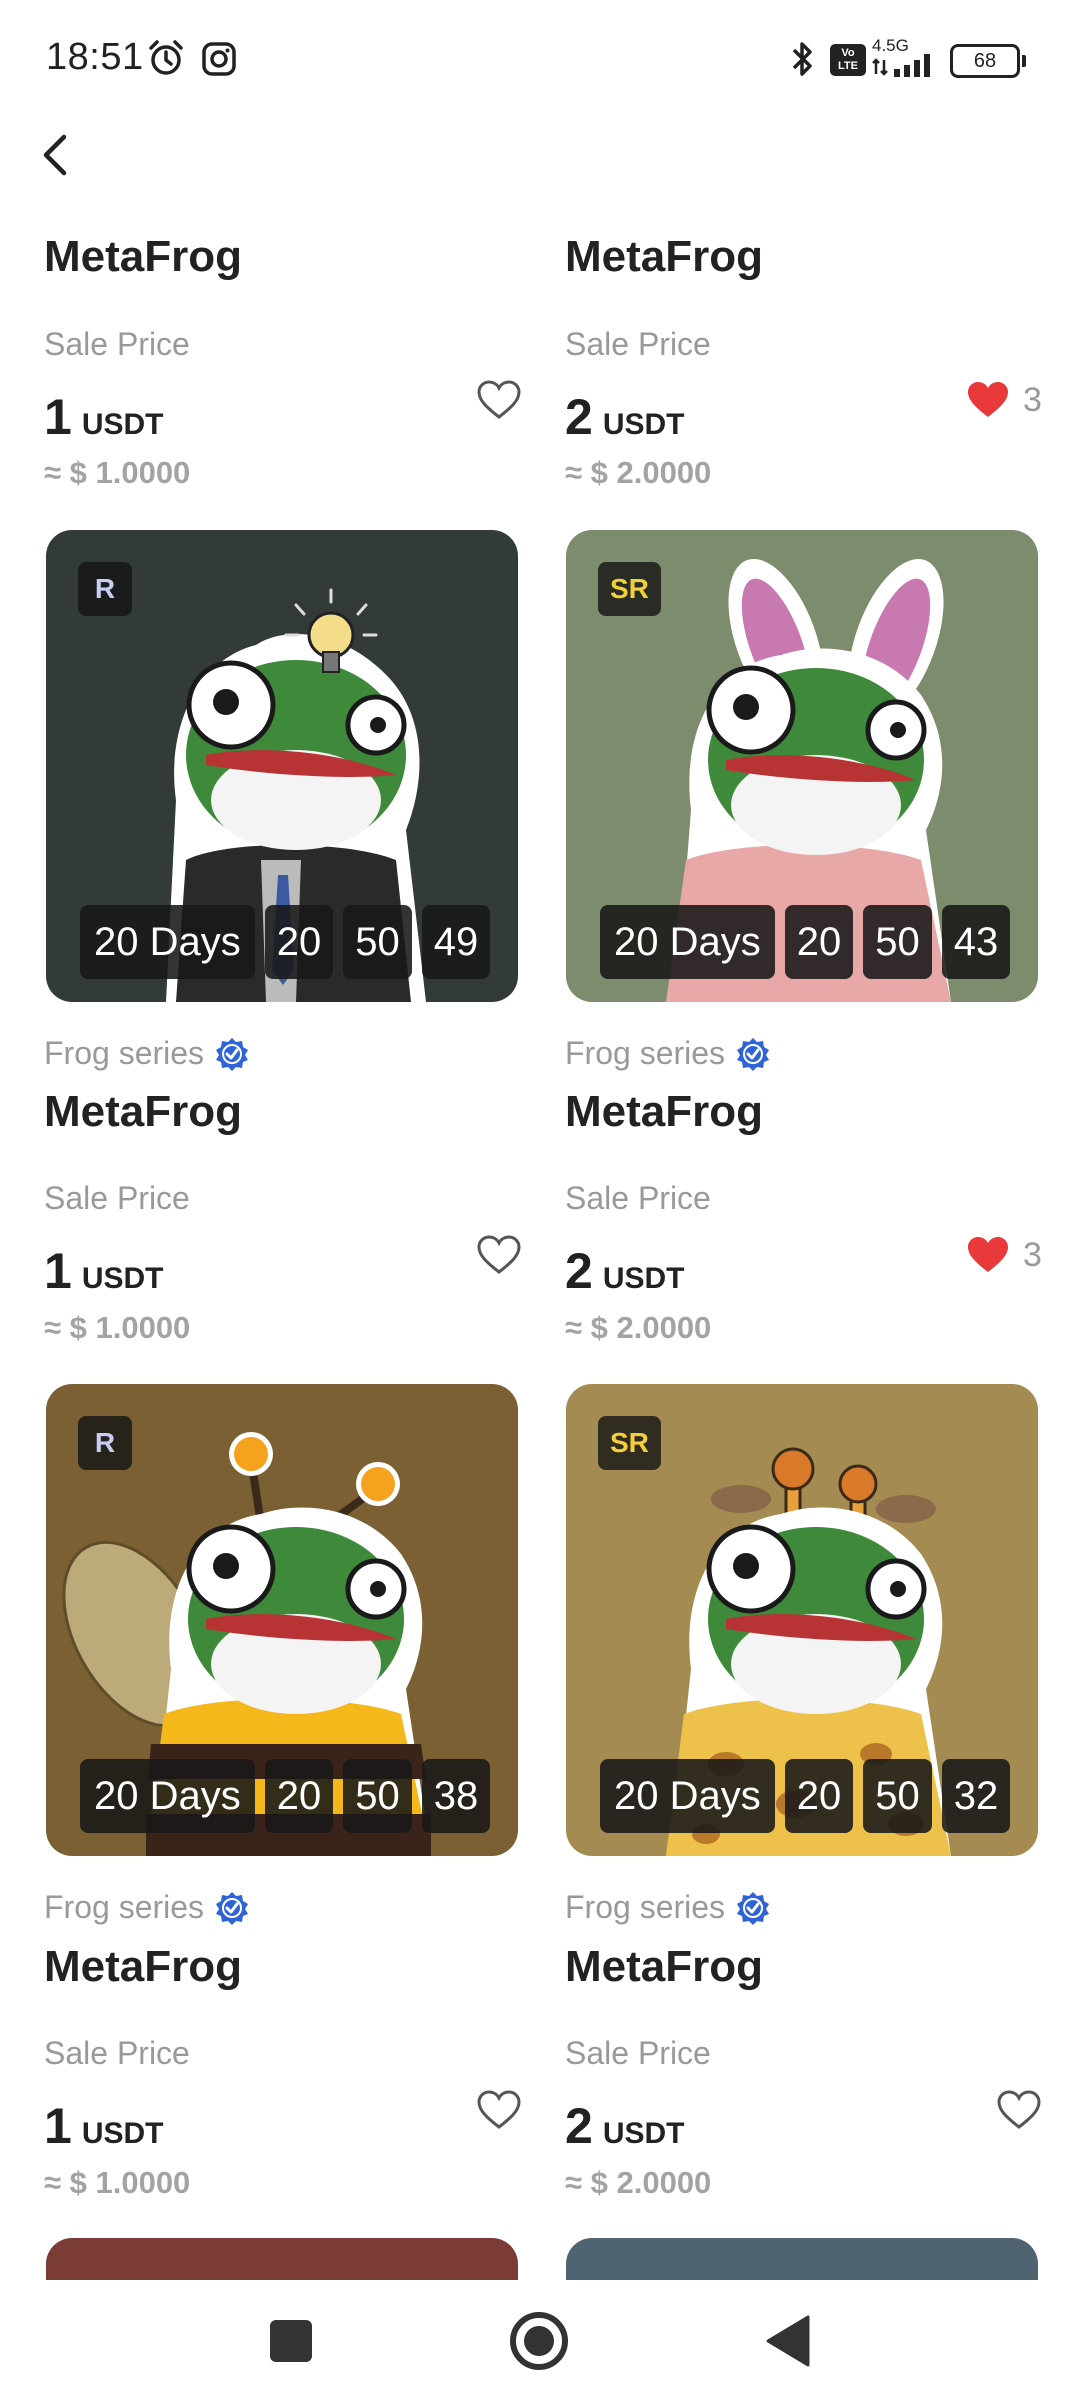 This screenshot has height=2400, width=1080. I want to click on nft-image: R 20 Days 20 50 49, so click(282, 766).